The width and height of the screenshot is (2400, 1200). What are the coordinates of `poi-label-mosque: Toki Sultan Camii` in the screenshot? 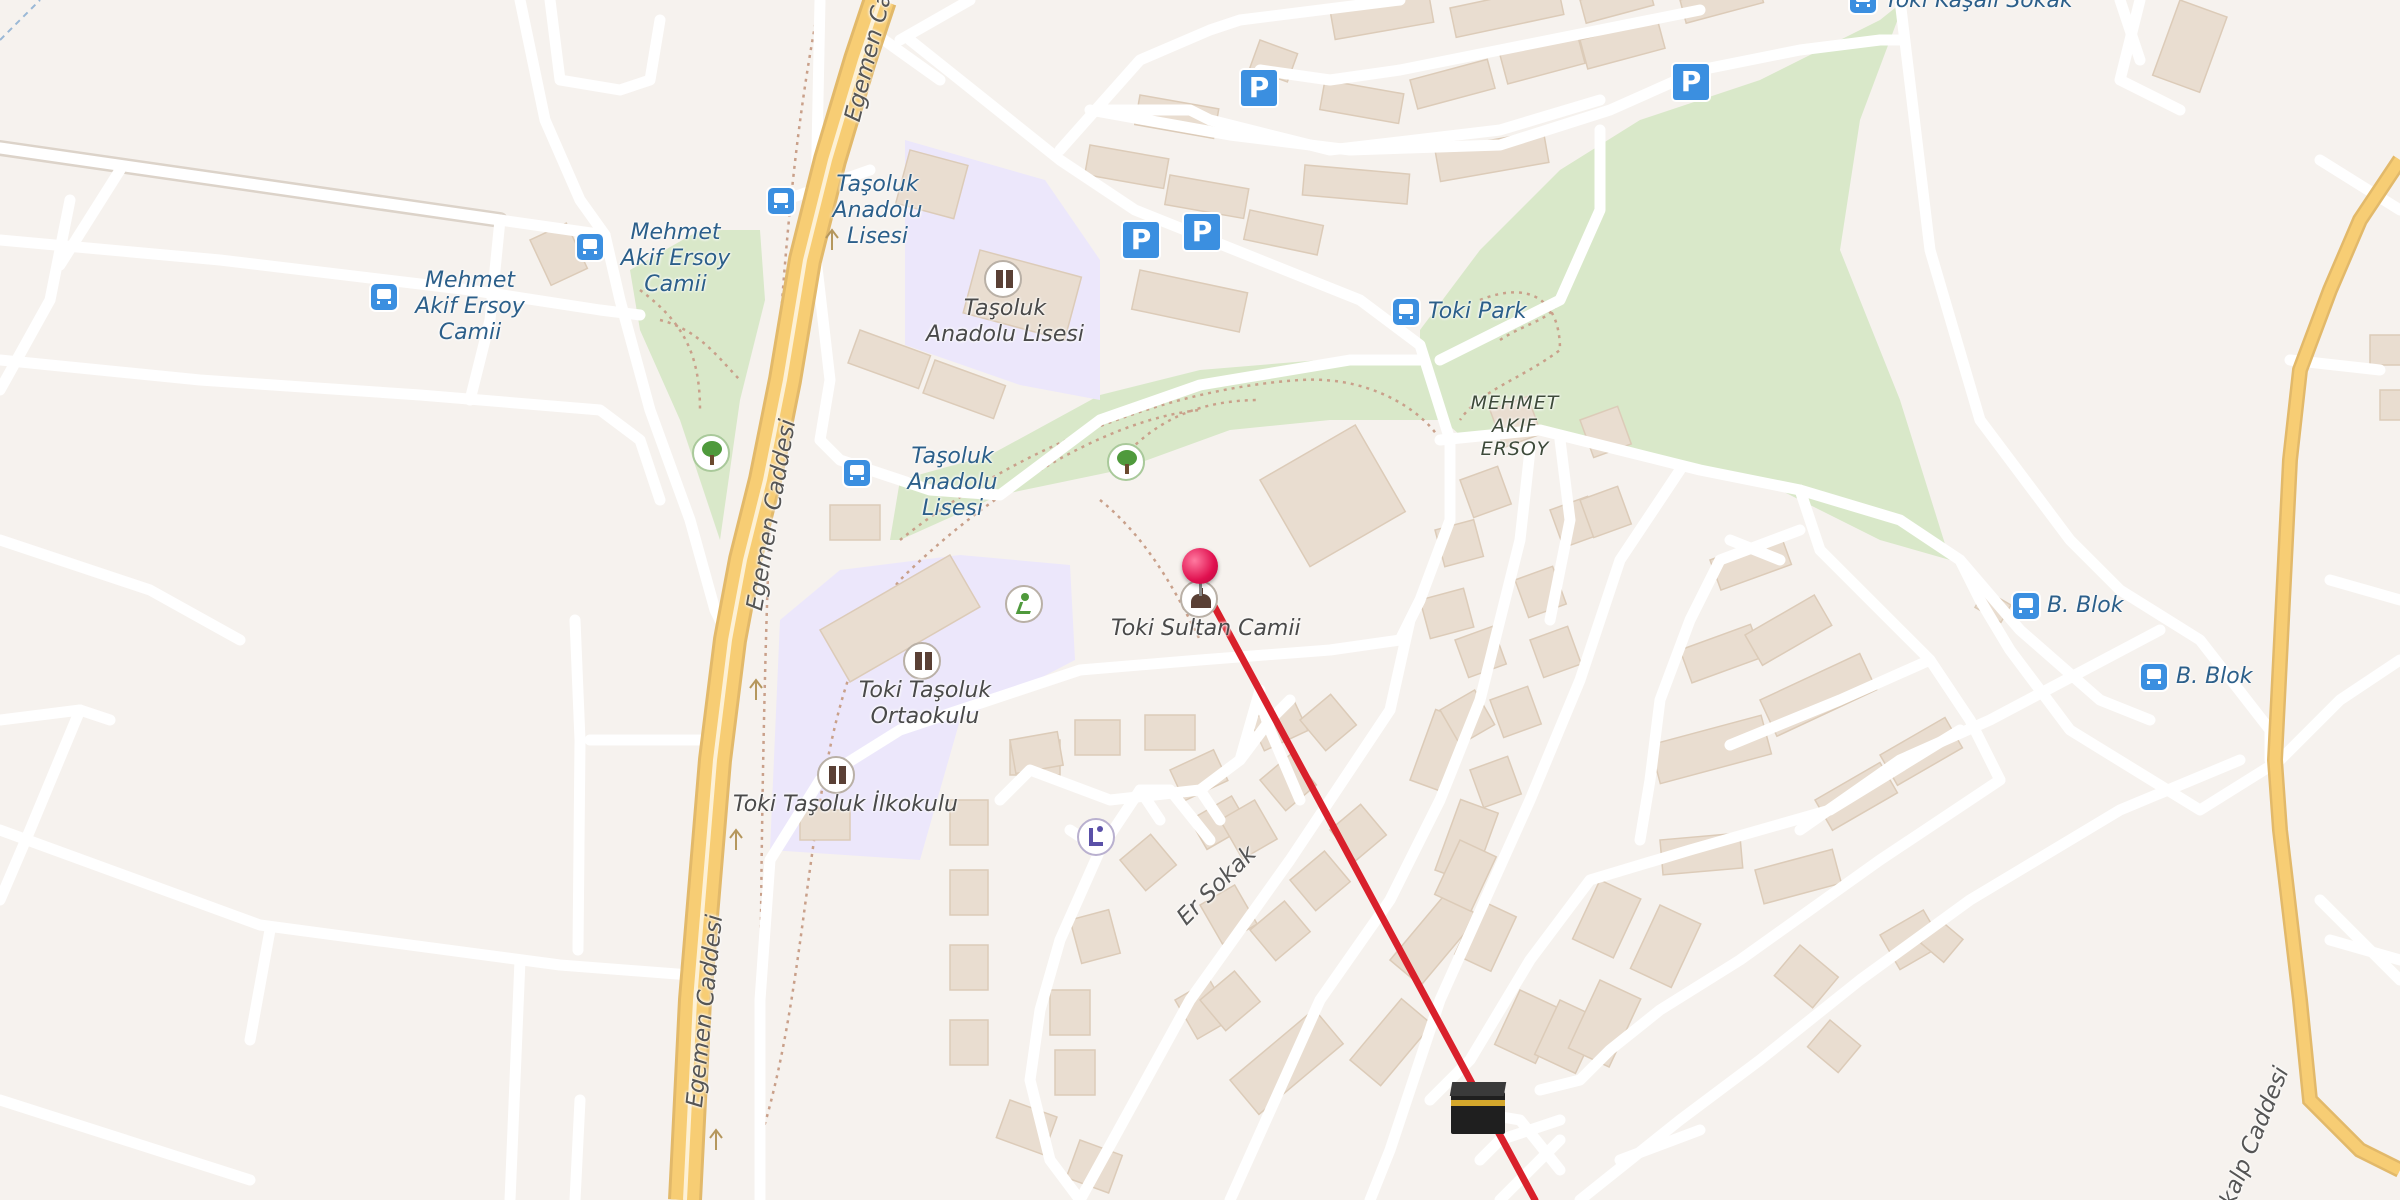 It's located at (1206, 629).